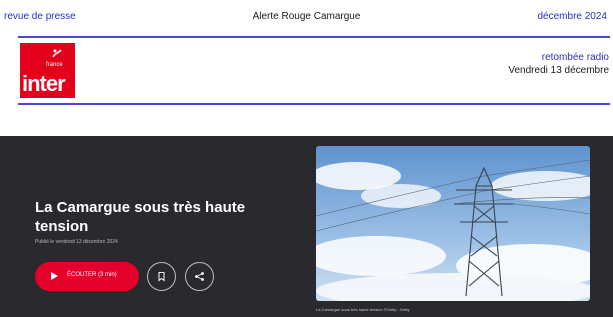  I want to click on swirl-icon, so click(57, 53).